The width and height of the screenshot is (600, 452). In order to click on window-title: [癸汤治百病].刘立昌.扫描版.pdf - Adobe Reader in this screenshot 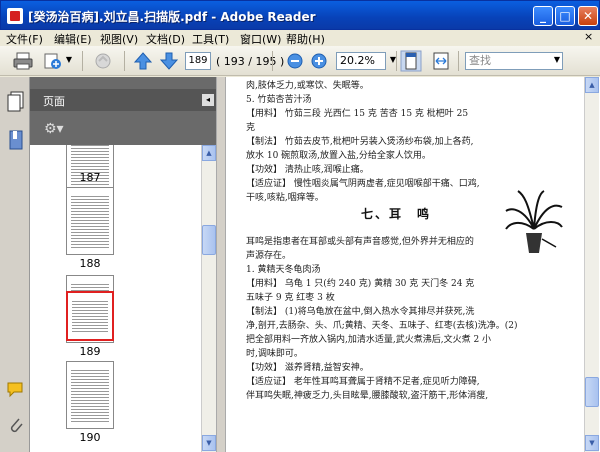, I will do `click(172, 17)`.